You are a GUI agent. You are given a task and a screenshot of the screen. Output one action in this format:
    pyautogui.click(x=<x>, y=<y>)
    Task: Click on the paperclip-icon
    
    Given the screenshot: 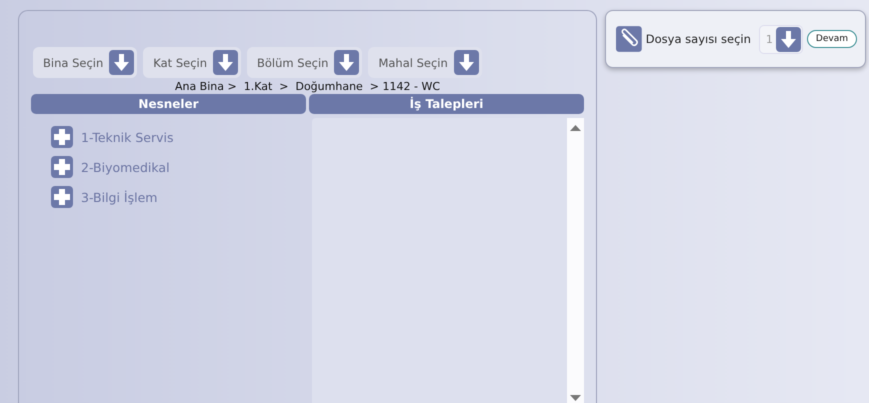 What is the action you would take?
    pyautogui.click(x=629, y=39)
    